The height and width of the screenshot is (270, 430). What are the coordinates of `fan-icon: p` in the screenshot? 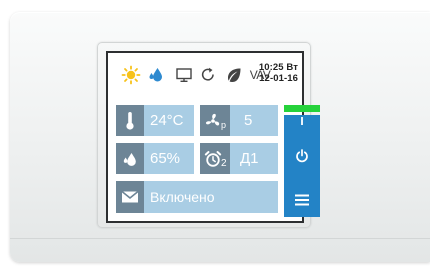 It's located at (215, 120).